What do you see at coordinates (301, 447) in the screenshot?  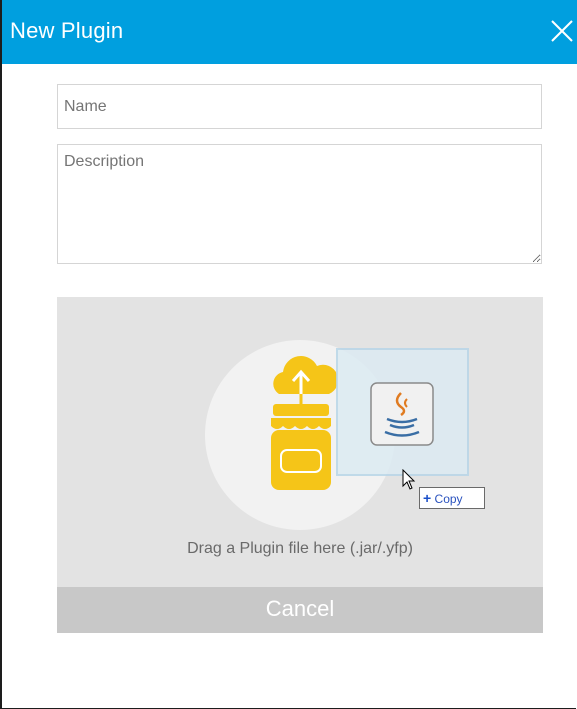 I see `jar-icon` at bounding box center [301, 447].